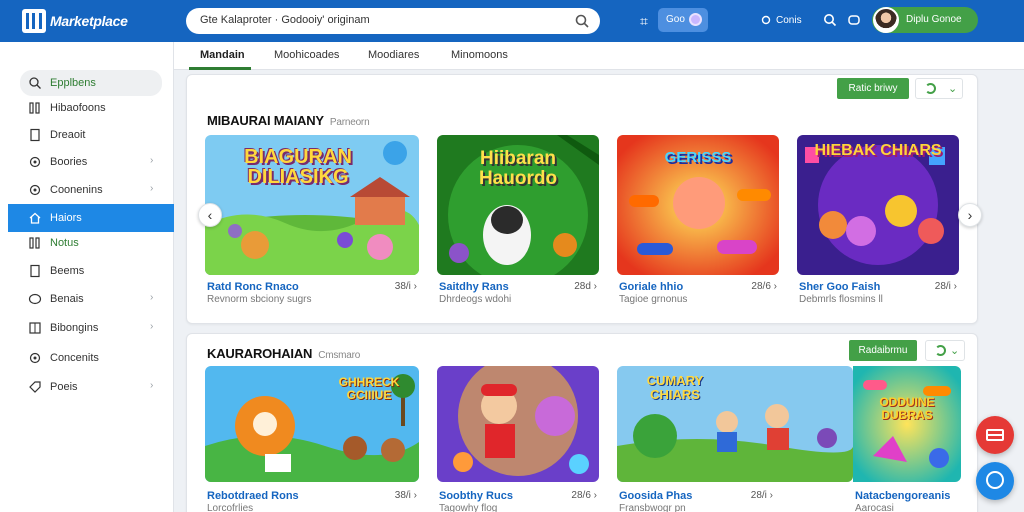 This screenshot has height=512, width=1024. Describe the element at coordinates (883, 350) in the screenshot. I see `view-all-button: Radaibrmu` at that location.